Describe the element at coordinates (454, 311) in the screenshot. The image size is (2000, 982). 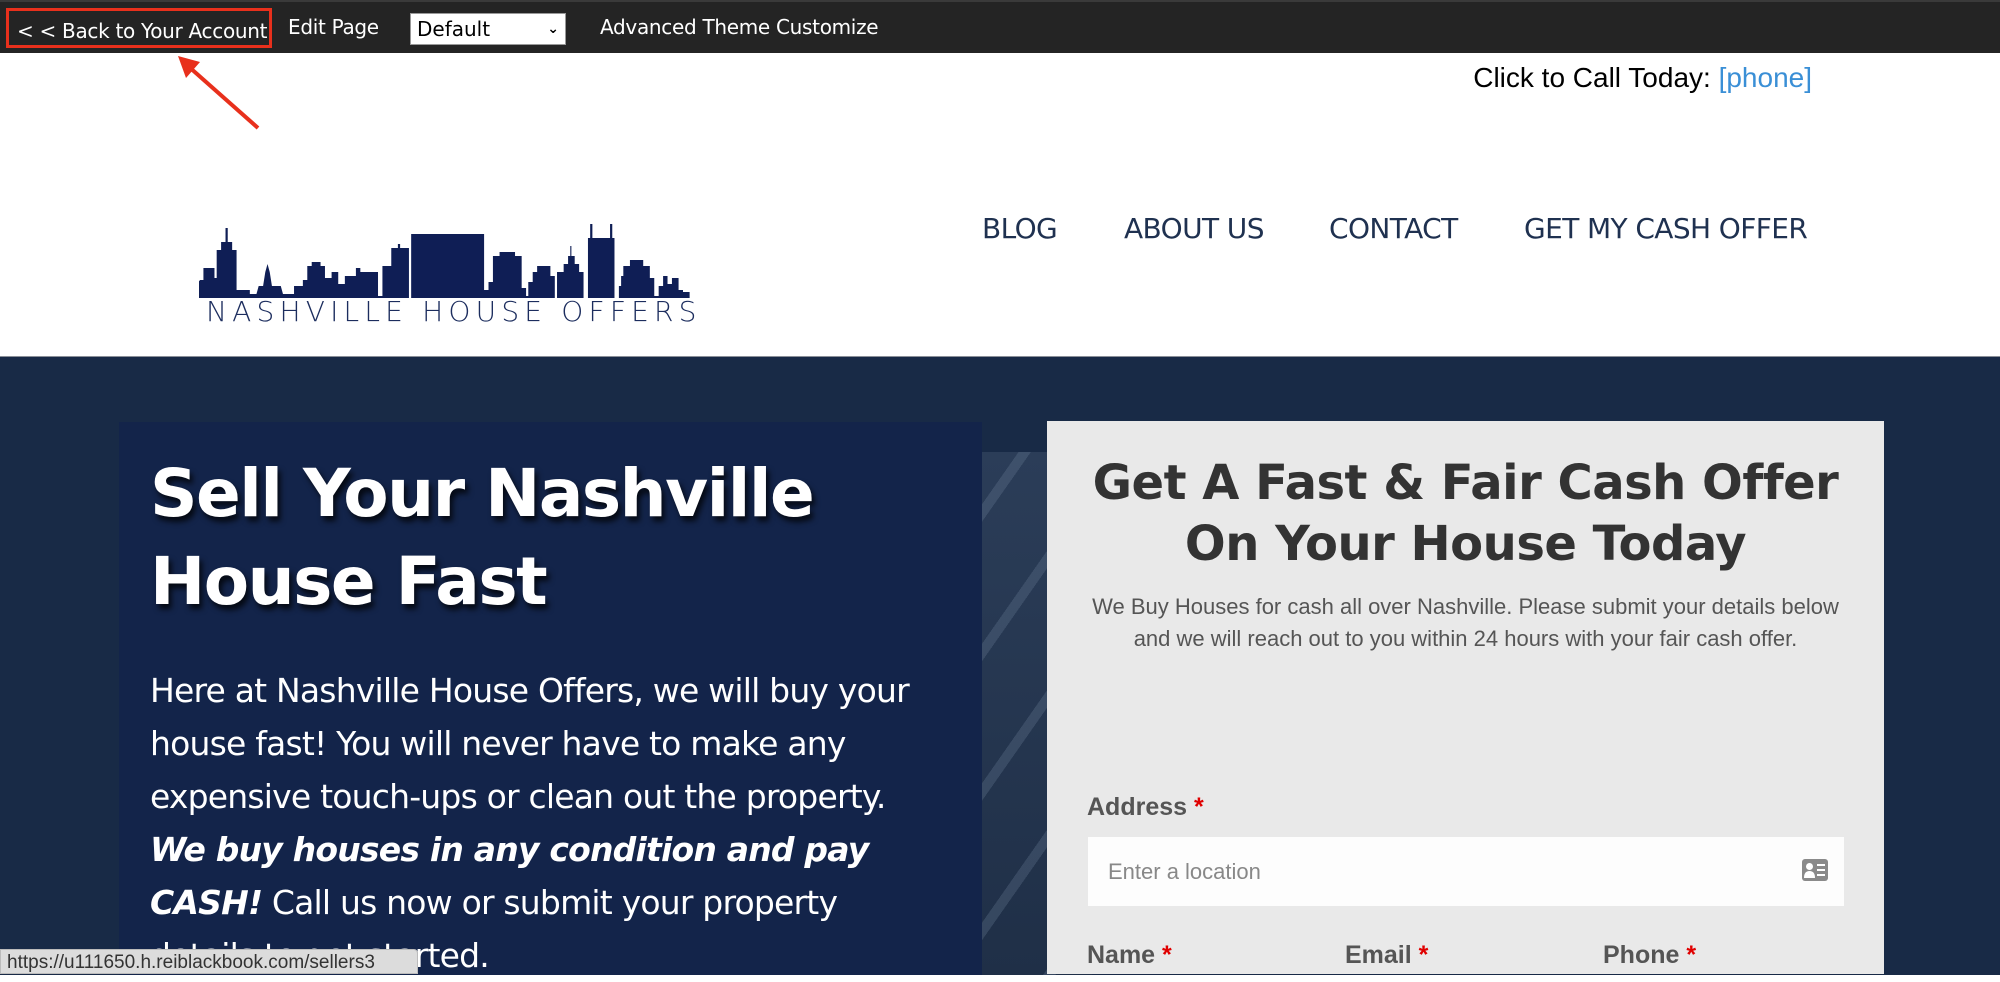
I see `logo-text: NASHVILLE HOUSE OFFERS` at that location.